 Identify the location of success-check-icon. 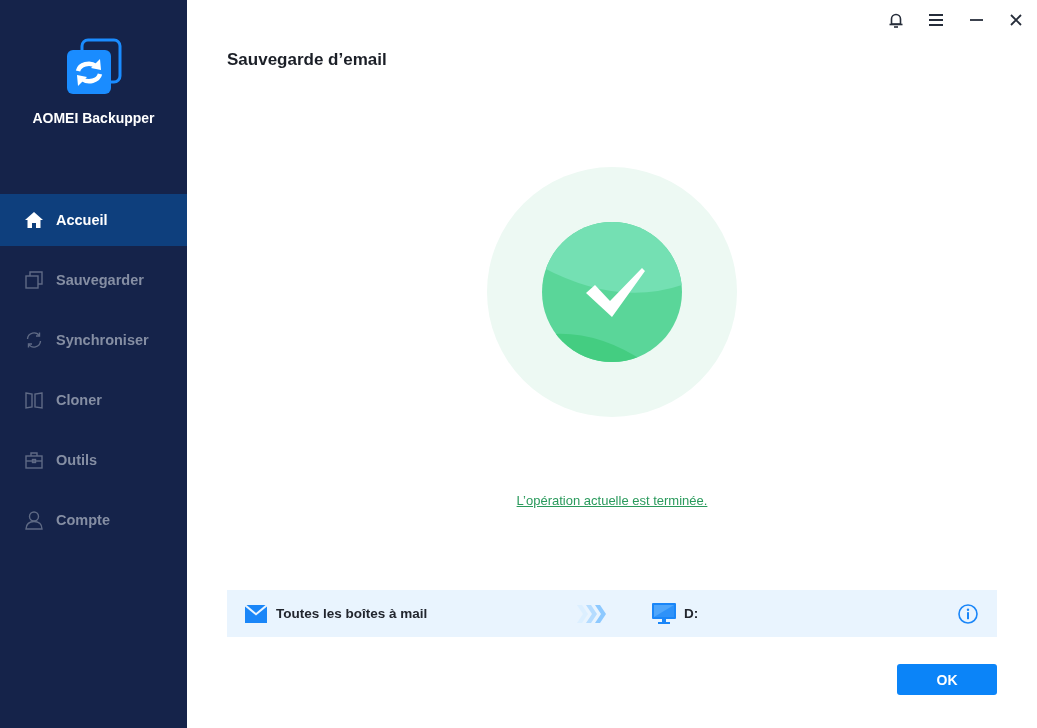
(612, 292).